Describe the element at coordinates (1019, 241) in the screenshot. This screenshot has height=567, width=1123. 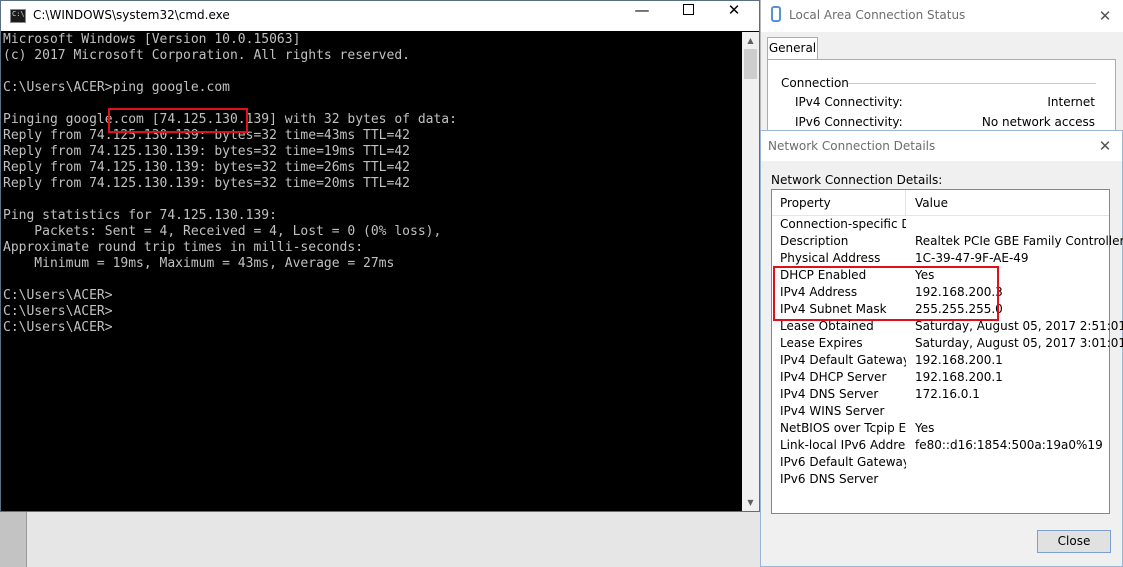
I see `value-cell: Realtek PCIe GBE Family Controller` at that location.